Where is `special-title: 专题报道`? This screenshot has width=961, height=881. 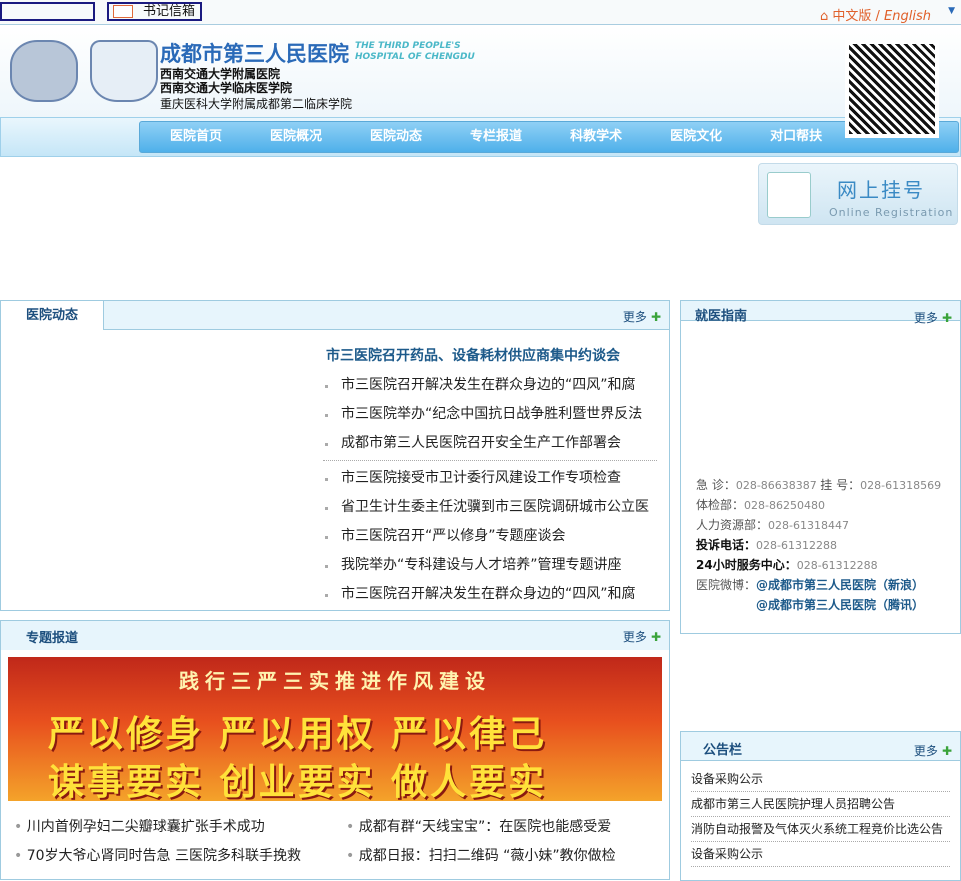 special-title: 专题报道 is located at coordinates (52, 638).